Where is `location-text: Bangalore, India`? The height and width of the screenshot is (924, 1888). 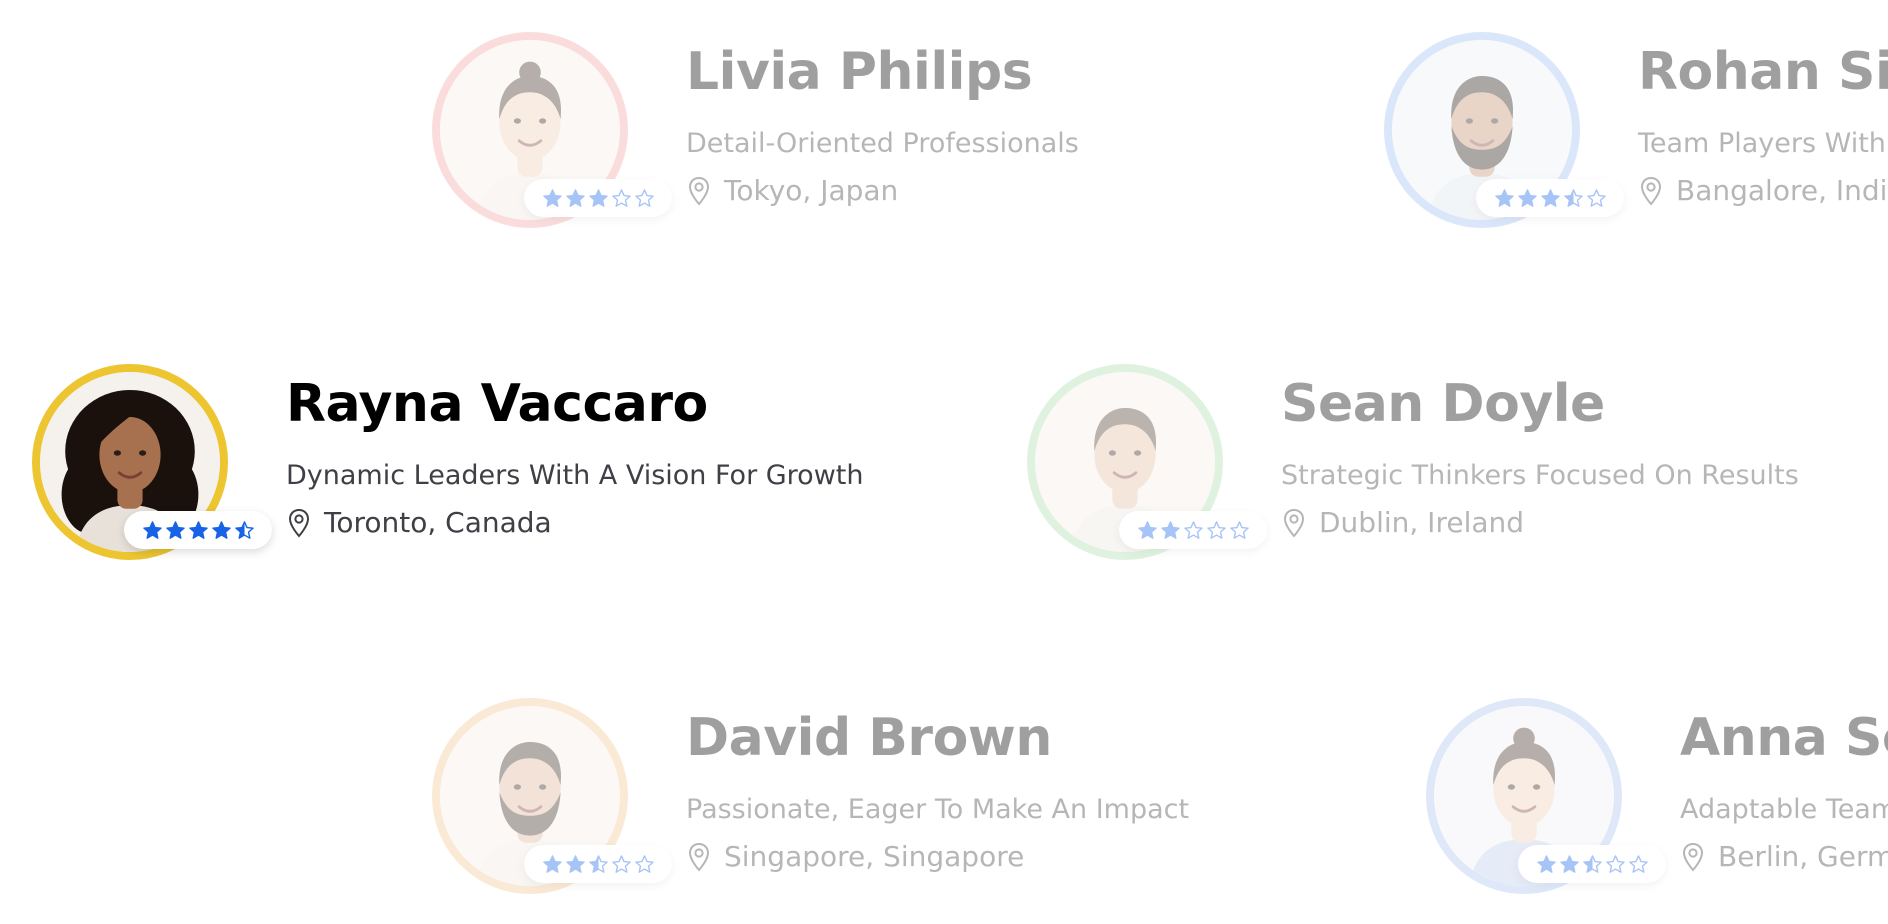
location-text: Bangalore, India is located at coordinates (1782, 190).